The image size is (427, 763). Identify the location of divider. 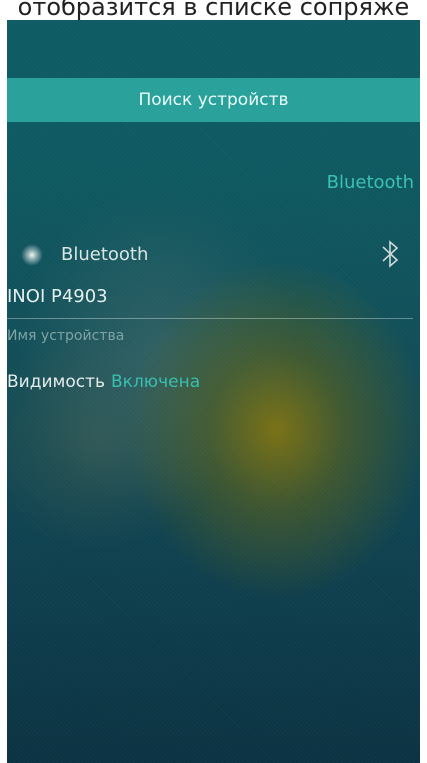
(210, 318).